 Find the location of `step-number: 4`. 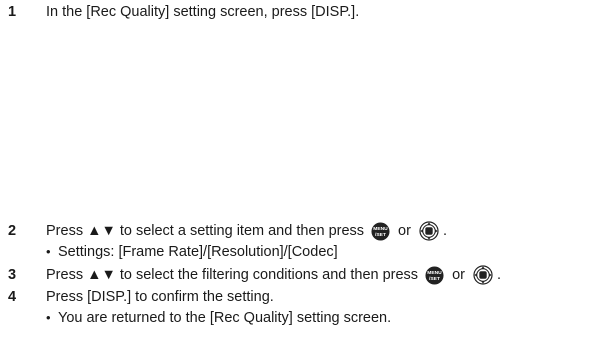

step-number: 4 is located at coordinates (12, 297).